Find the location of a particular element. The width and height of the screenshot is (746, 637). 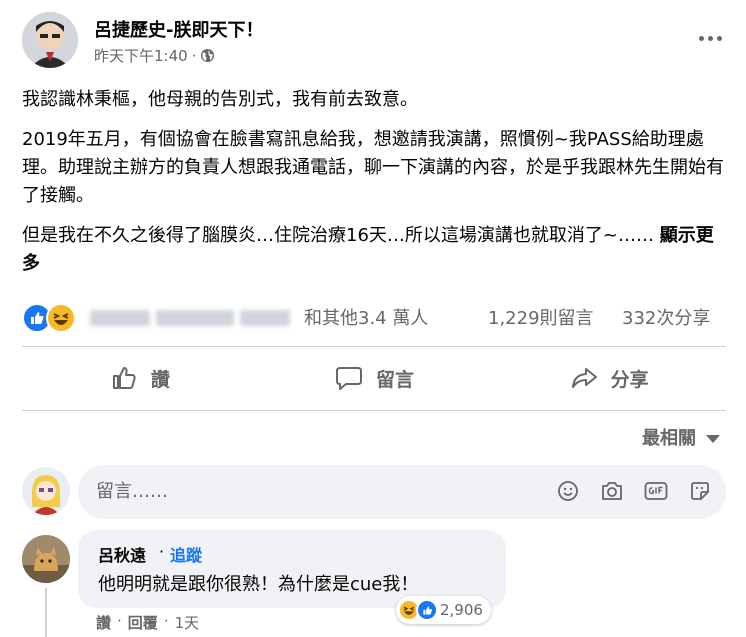

like-button: 讚 is located at coordinates (139, 378).